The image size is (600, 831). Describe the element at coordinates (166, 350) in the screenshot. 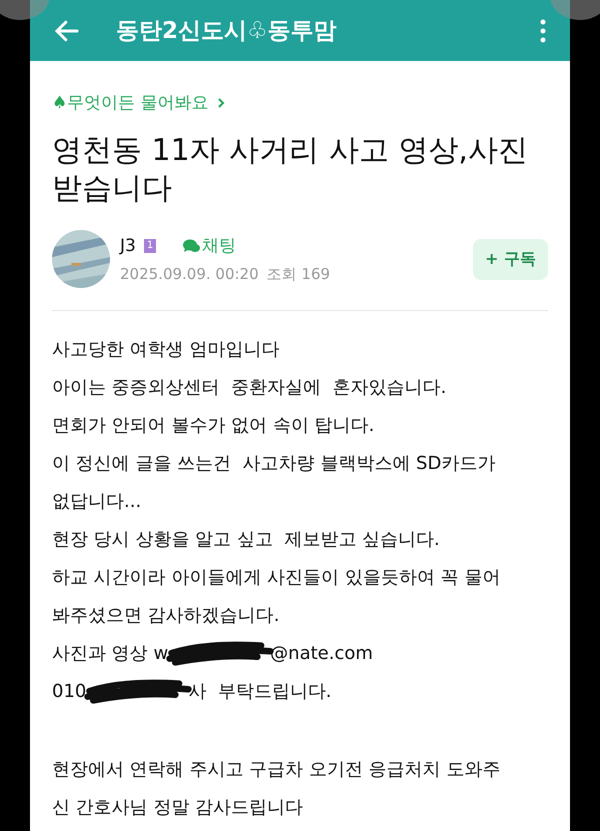

I see `body-text: 사고당한 여학생 엄마입니다` at that location.